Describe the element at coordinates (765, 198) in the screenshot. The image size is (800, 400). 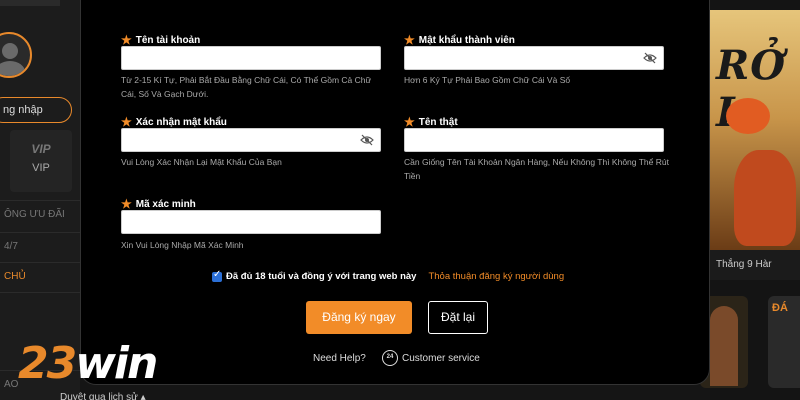
I see `octopus-illustration` at that location.